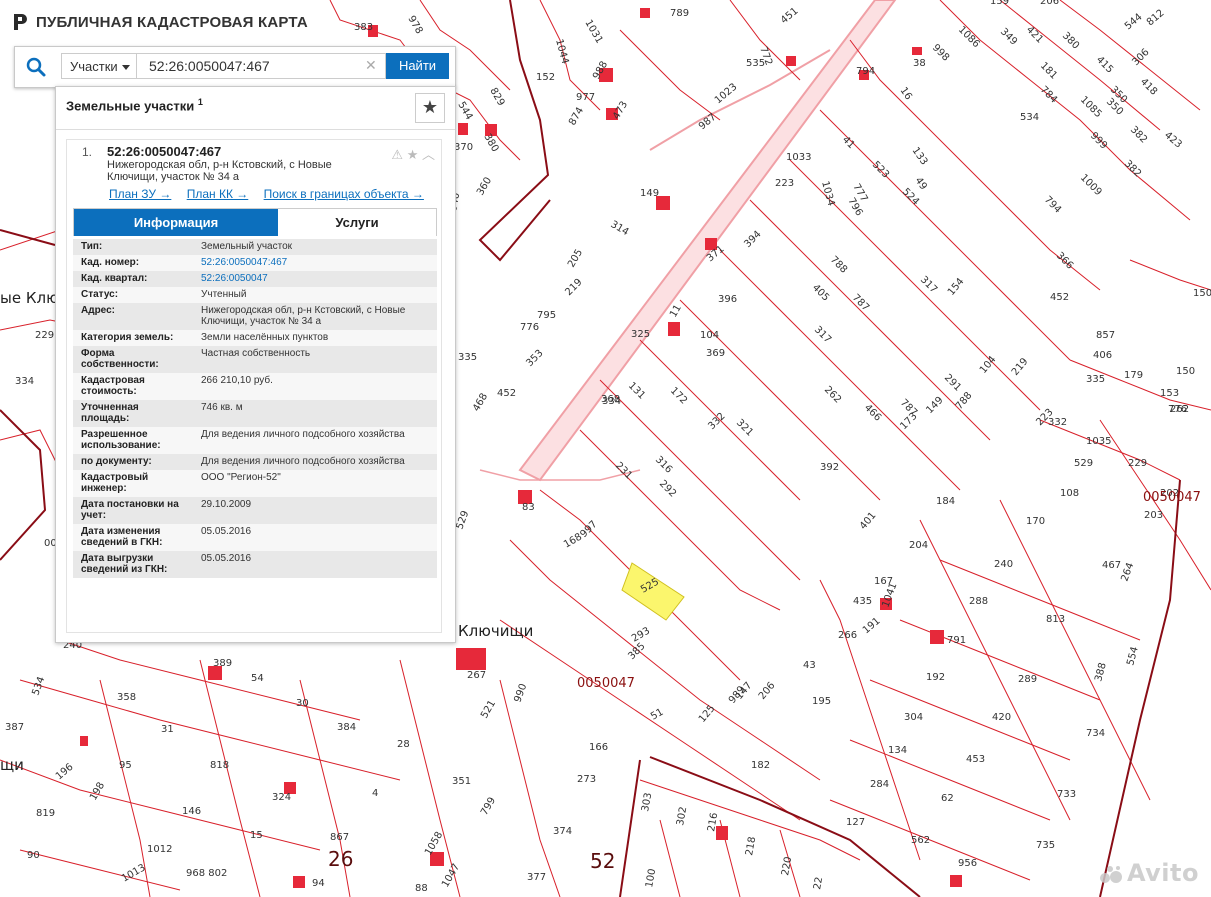 The height and width of the screenshot is (897, 1211). I want to click on parcel-number-label: 369, so click(715, 353).